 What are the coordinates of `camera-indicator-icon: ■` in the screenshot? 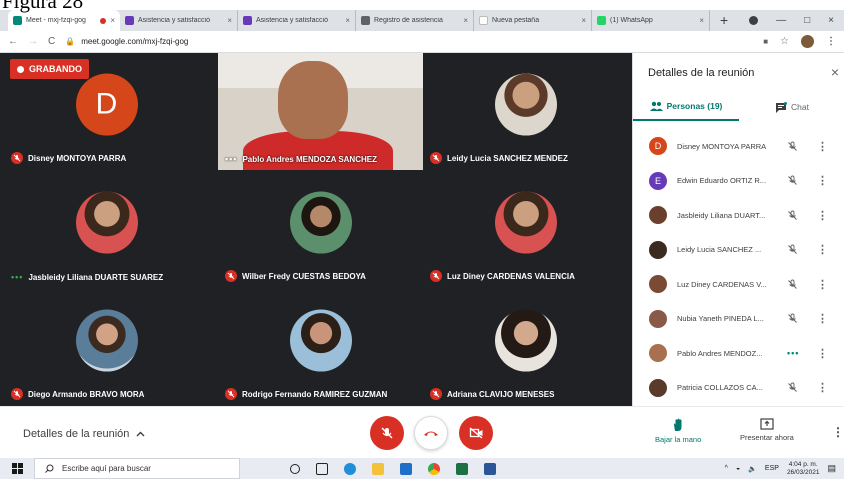 It's located at (765, 41).